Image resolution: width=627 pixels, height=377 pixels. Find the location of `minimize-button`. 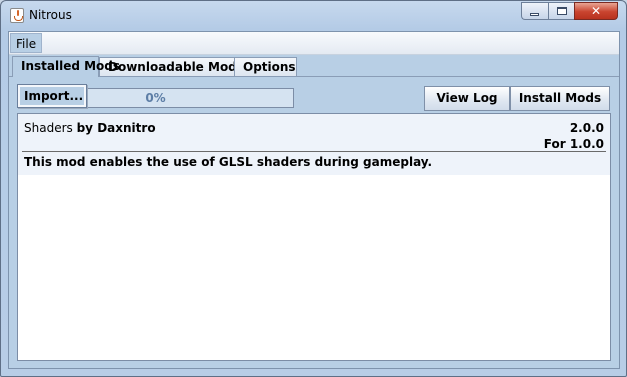

minimize-button is located at coordinates (534, 11).